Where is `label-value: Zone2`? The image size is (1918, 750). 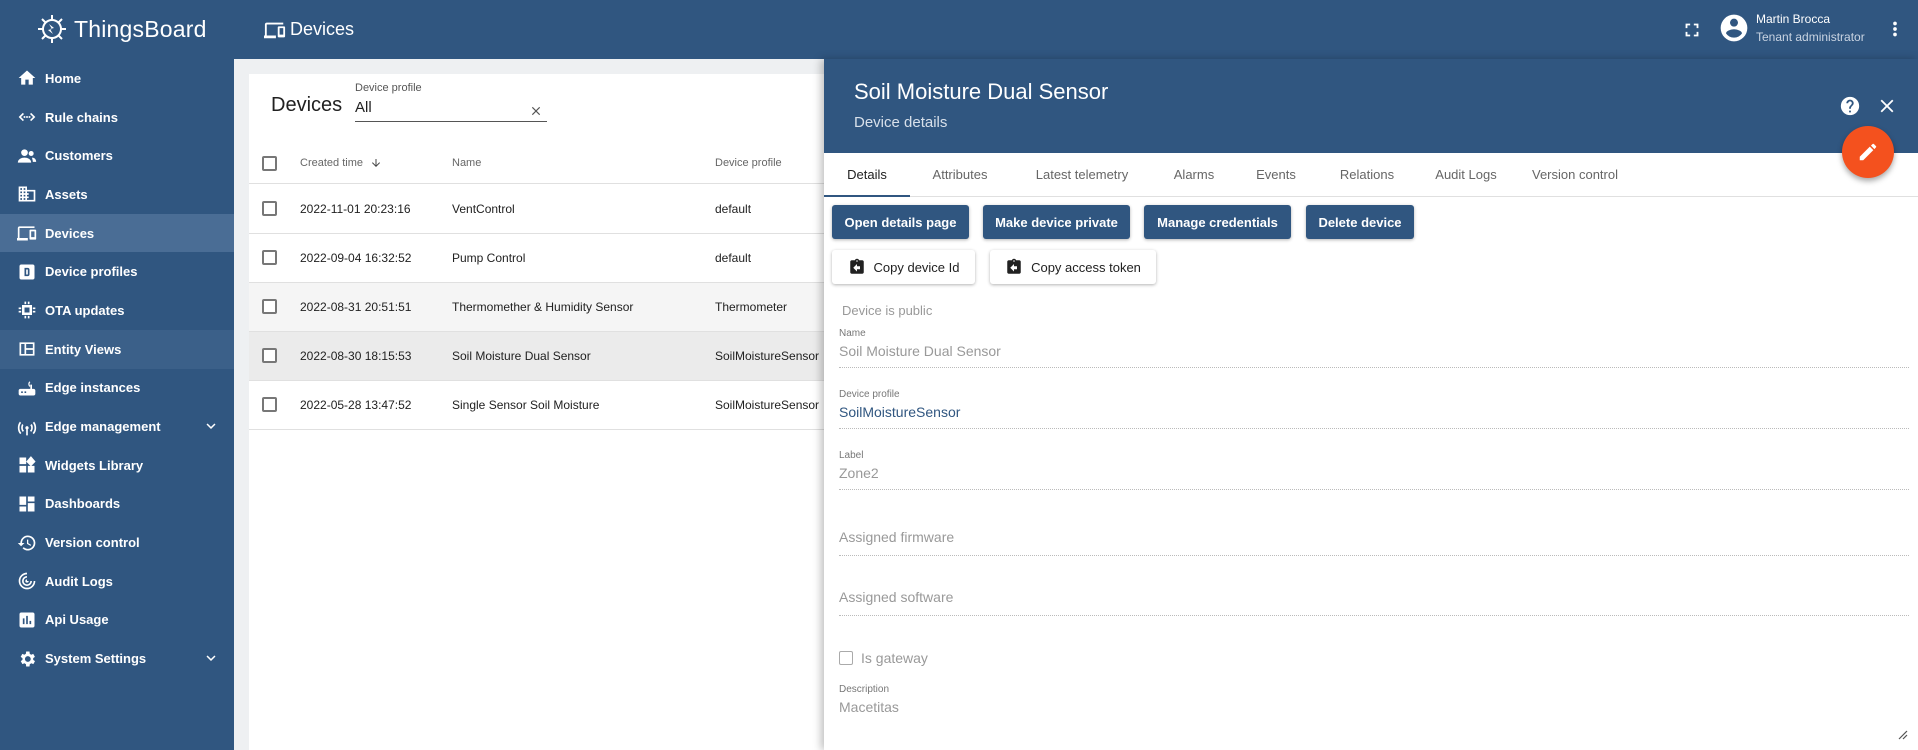 label-value: Zone2 is located at coordinates (1374, 473).